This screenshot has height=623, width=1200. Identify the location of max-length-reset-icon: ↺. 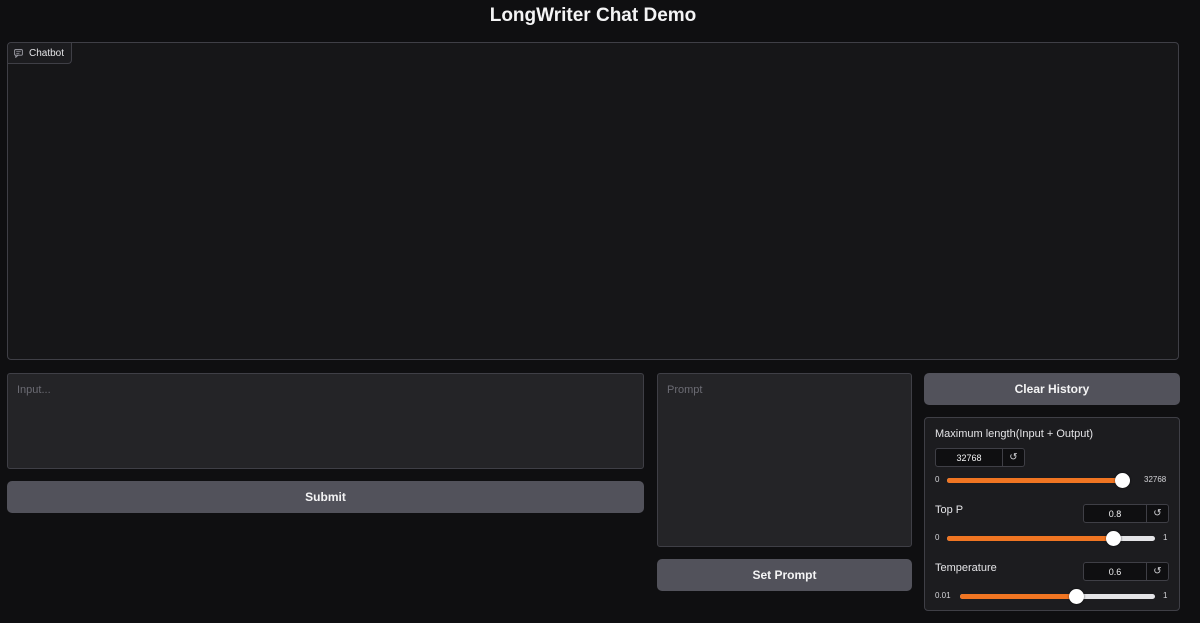
(1014, 457).